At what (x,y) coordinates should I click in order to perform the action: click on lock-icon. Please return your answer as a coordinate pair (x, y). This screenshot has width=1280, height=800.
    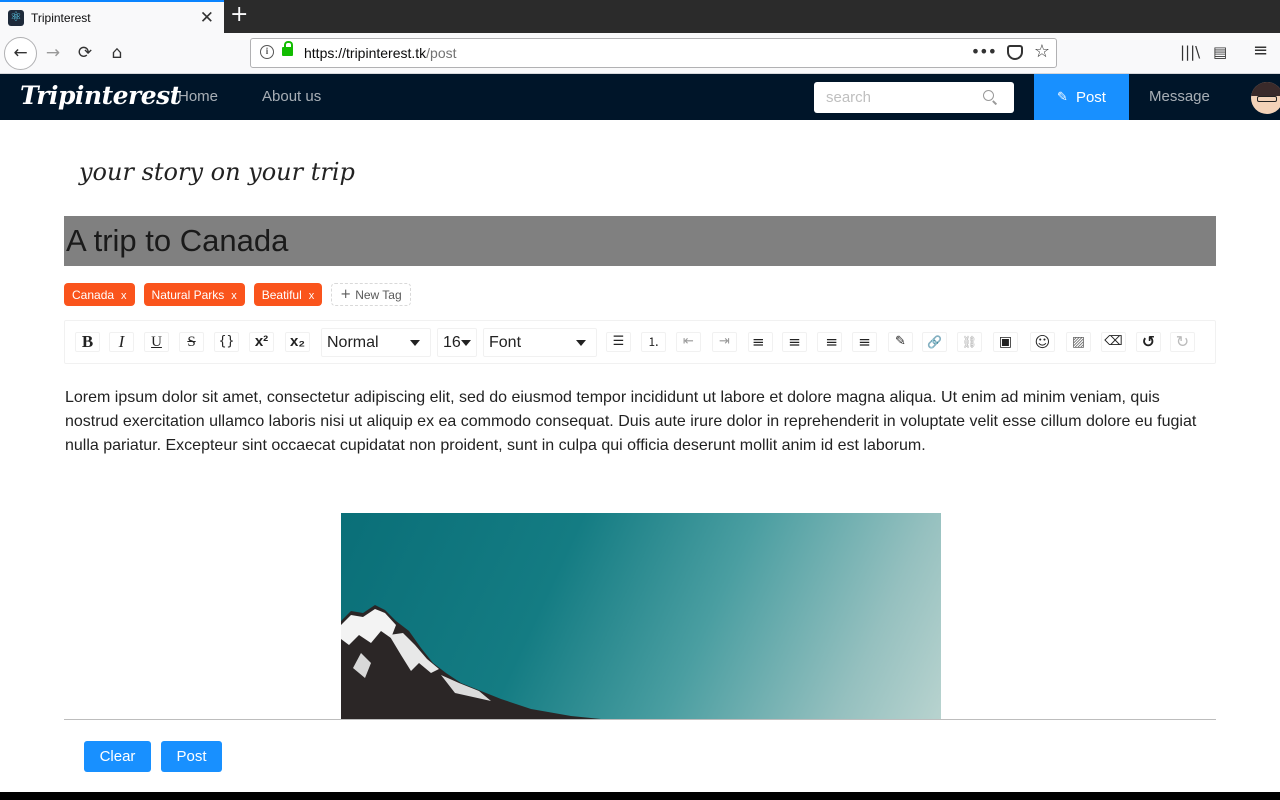
    Looking at the image, I should click on (287, 48).